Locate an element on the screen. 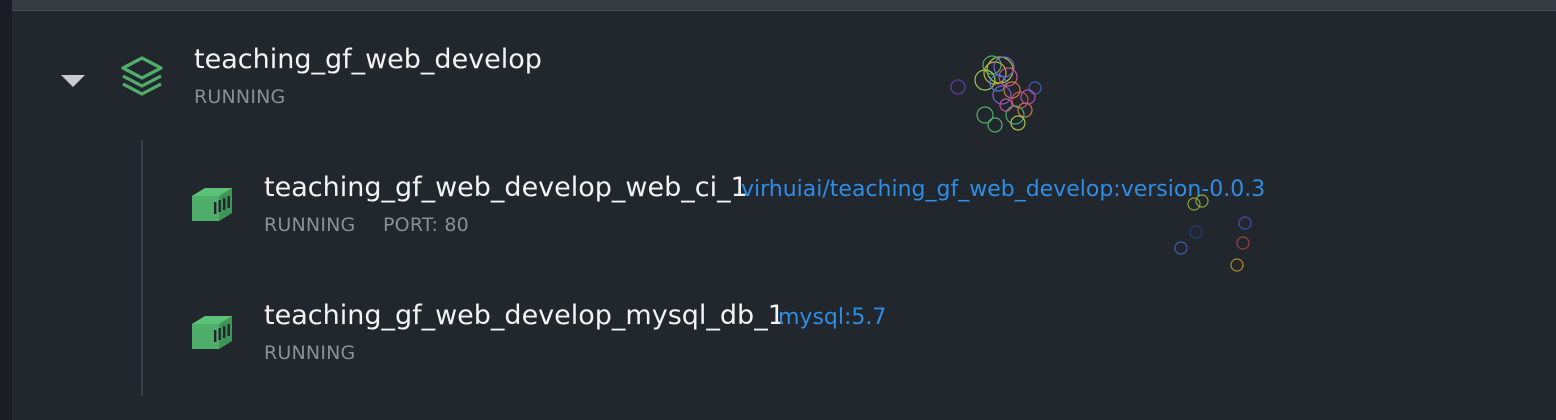 This screenshot has width=1556, height=420. container-image-link: mysql:5.7 is located at coordinates (832, 318).